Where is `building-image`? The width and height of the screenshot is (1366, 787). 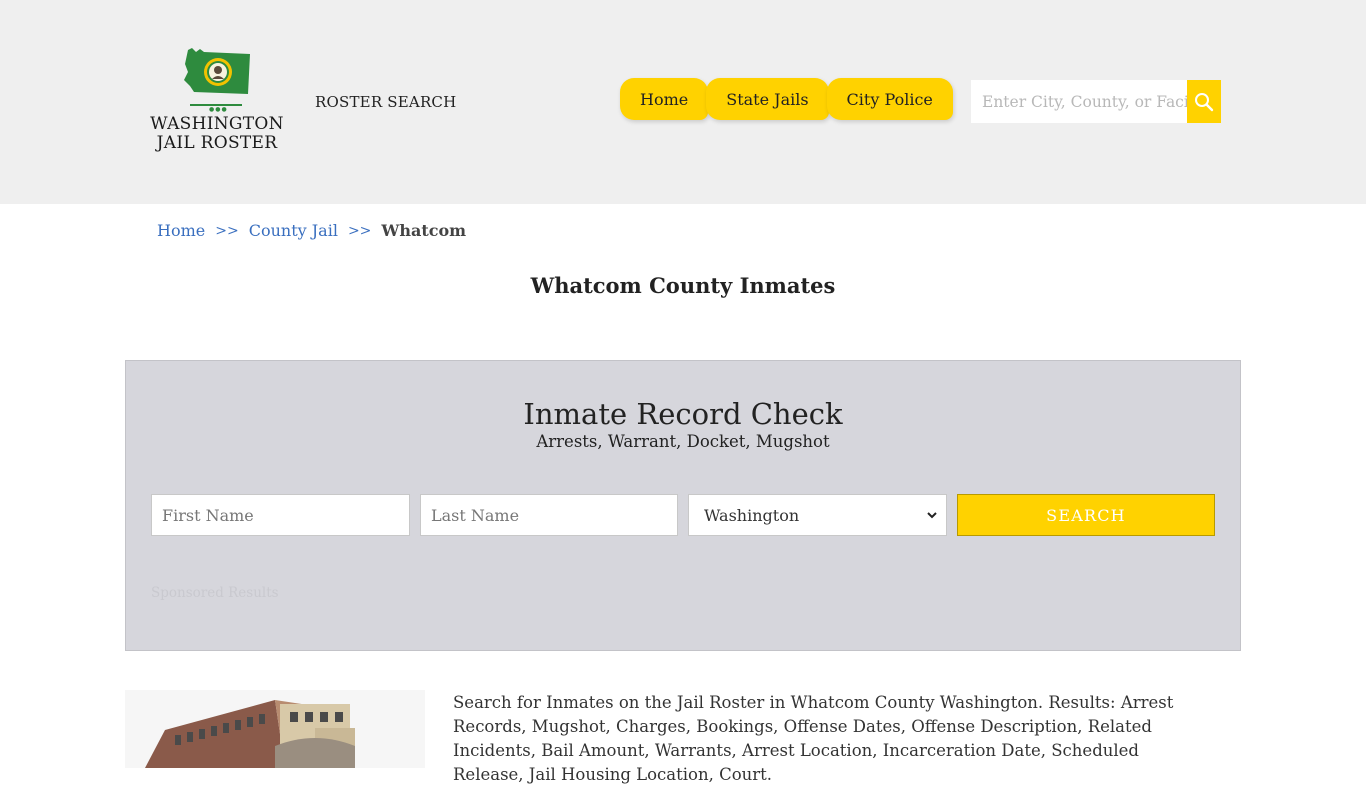
building-image is located at coordinates (275, 729).